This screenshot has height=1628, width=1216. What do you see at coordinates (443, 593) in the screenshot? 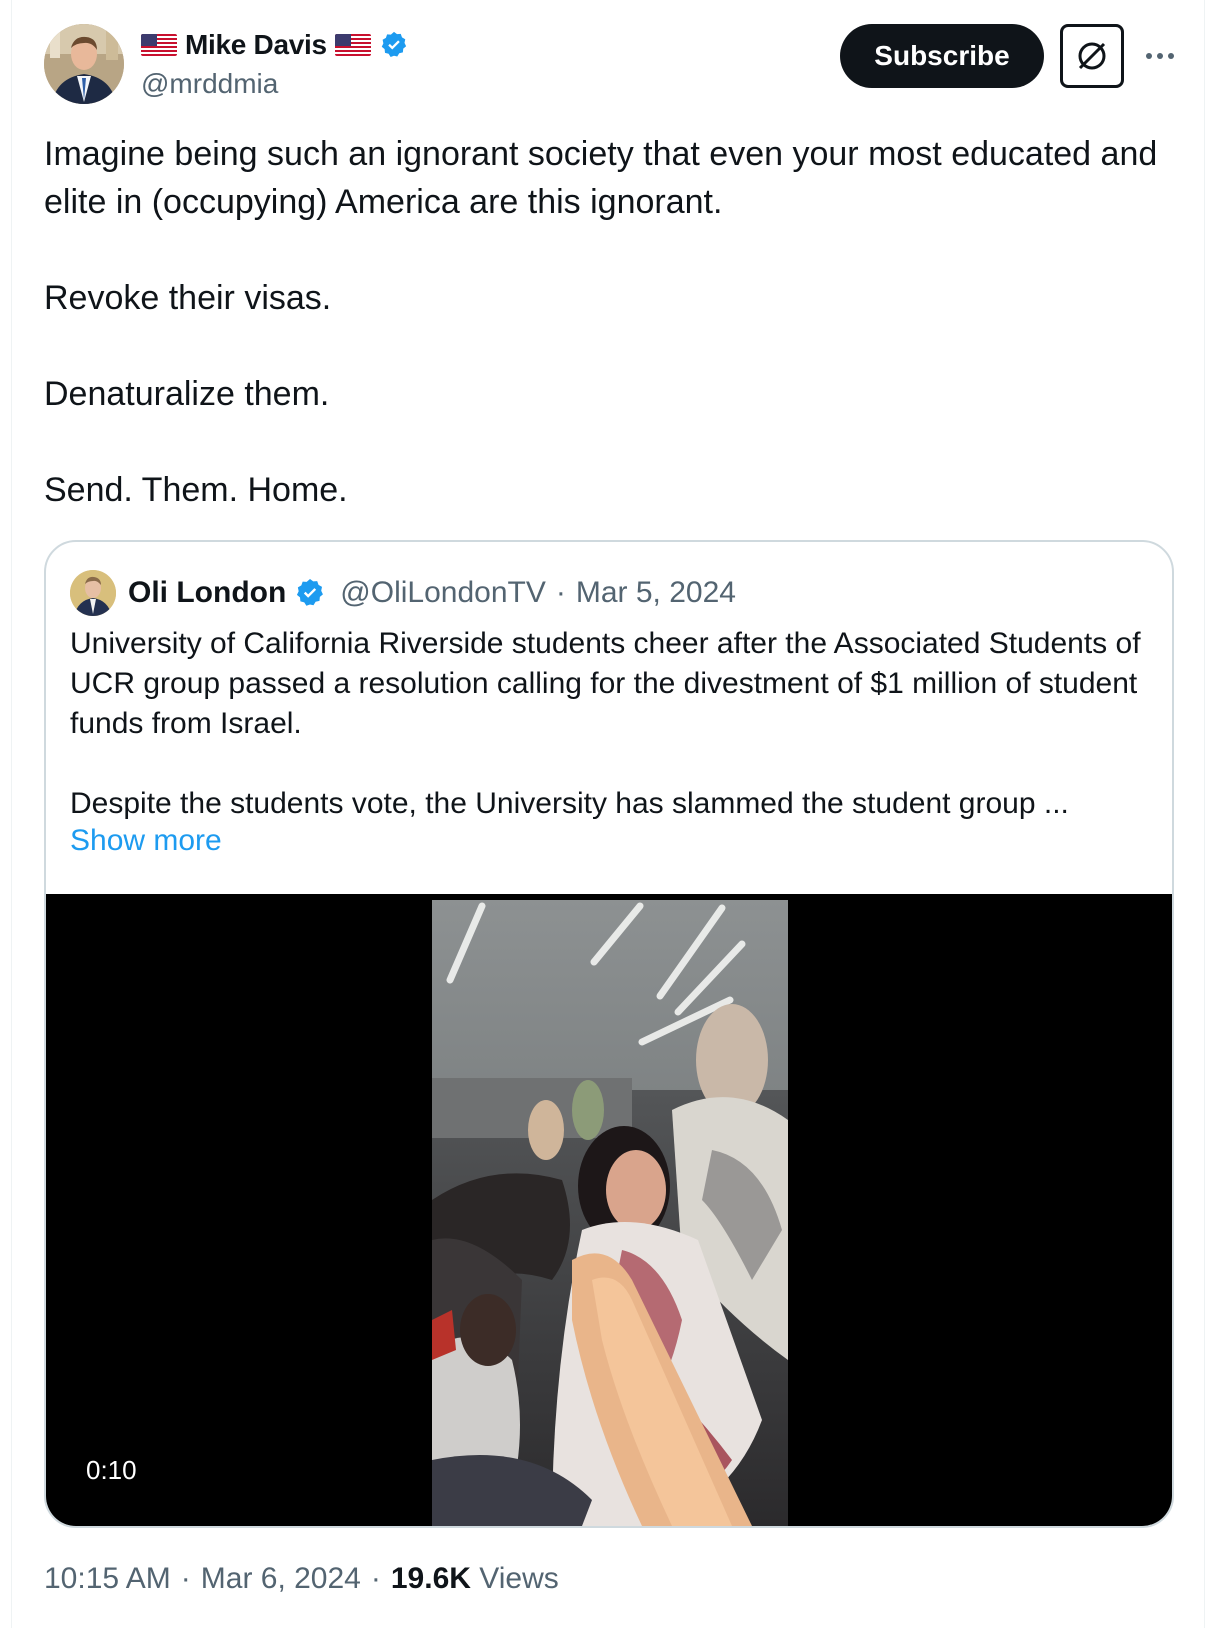
I see `quoted-author-handle: @OliLondonTV` at bounding box center [443, 593].